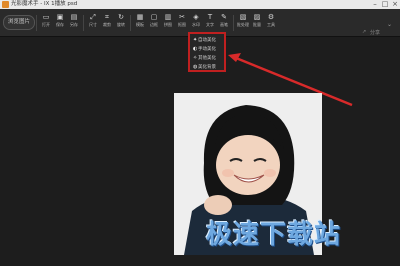 Image resolution: width=400 pixels, height=266 pixels. I want to click on dropdown-item-background: ◍美化背景, so click(204, 67).